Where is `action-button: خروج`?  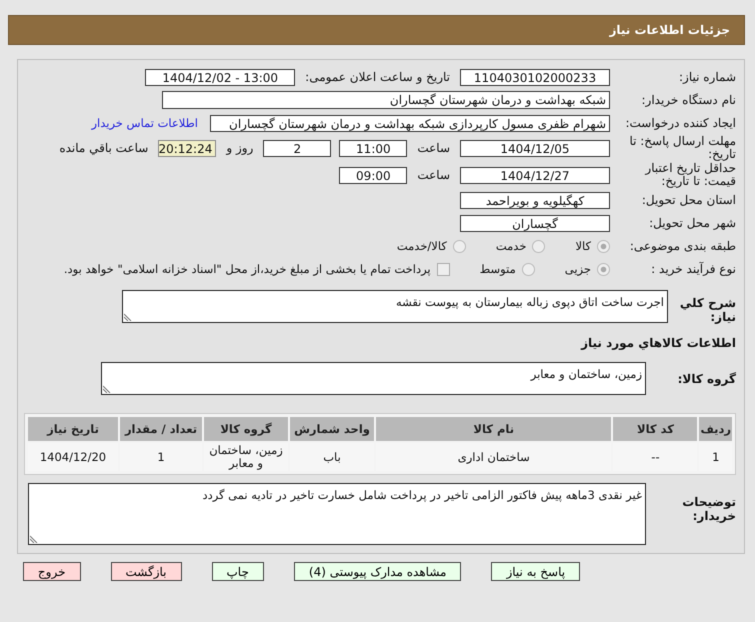
action-button: خروج is located at coordinates (51, 571).